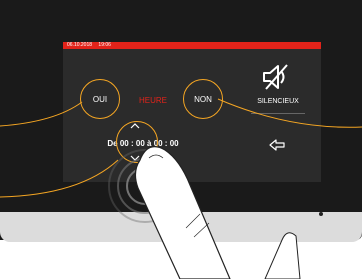 The image size is (362, 279). What do you see at coordinates (182, 212) in the screenshot?
I see `finger-illustration` at bounding box center [182, 212].